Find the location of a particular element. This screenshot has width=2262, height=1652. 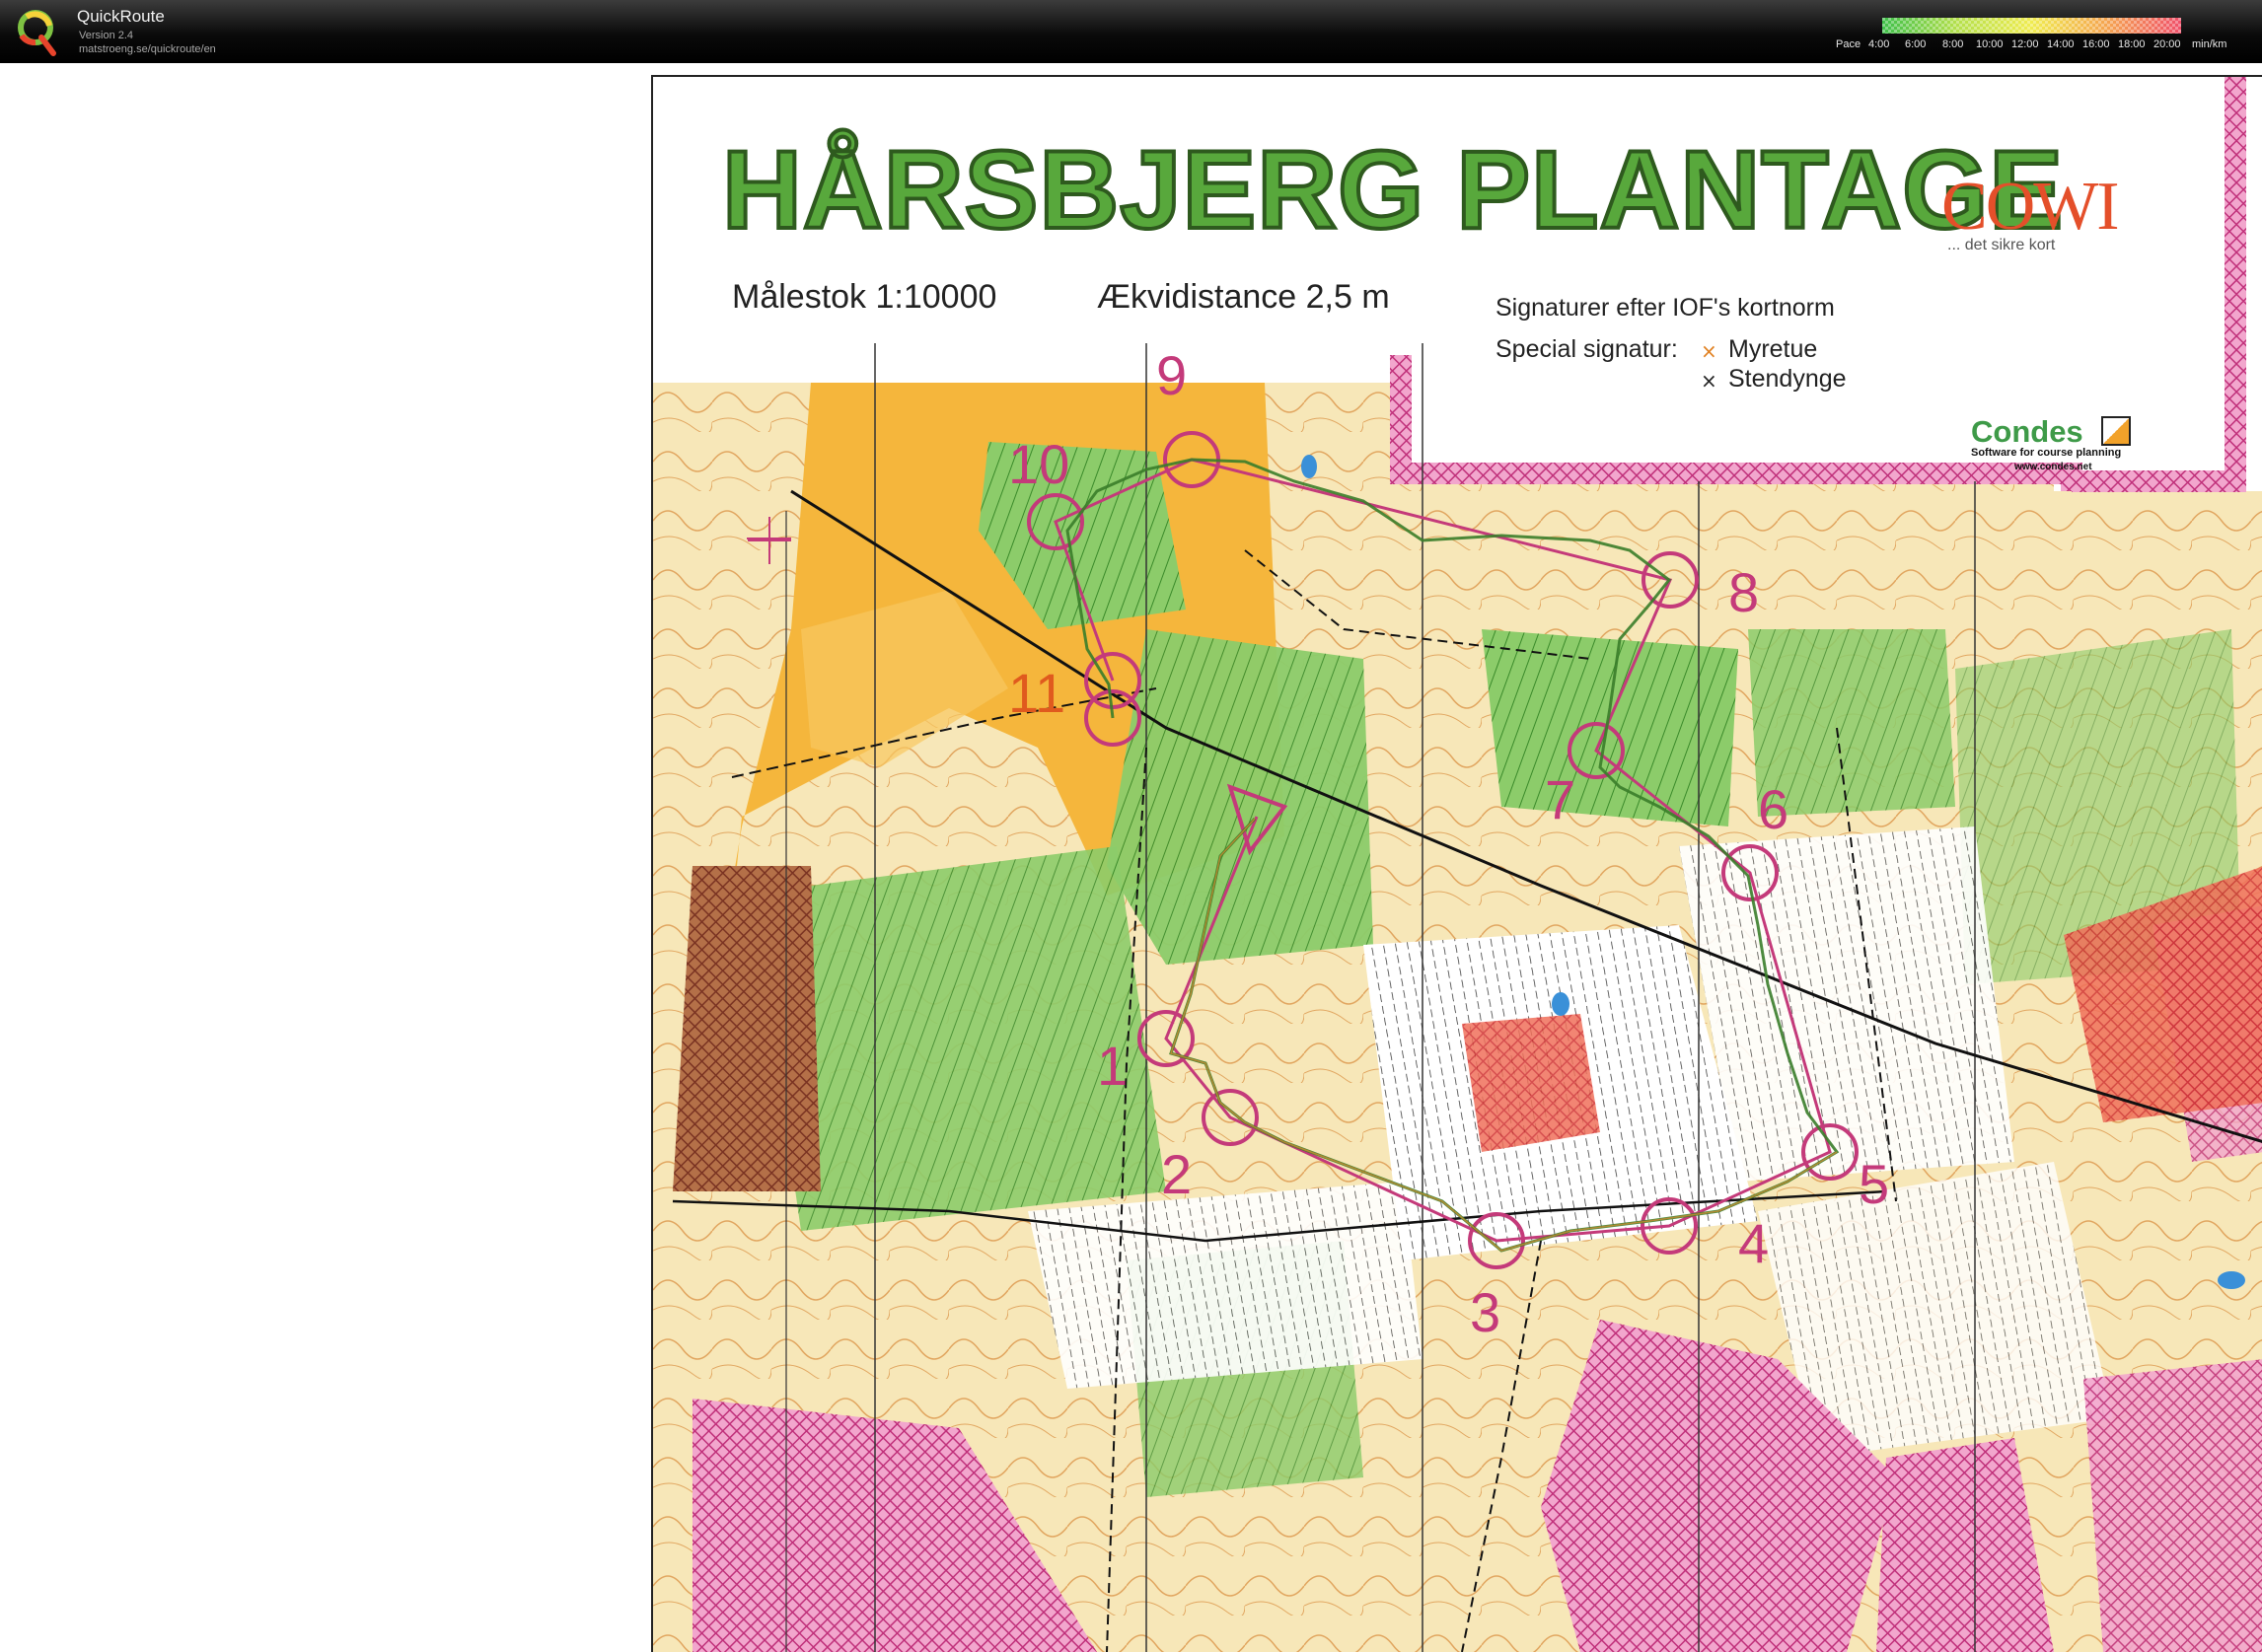

pace-tick: 6:00 is located at coordinates (1916, 44).